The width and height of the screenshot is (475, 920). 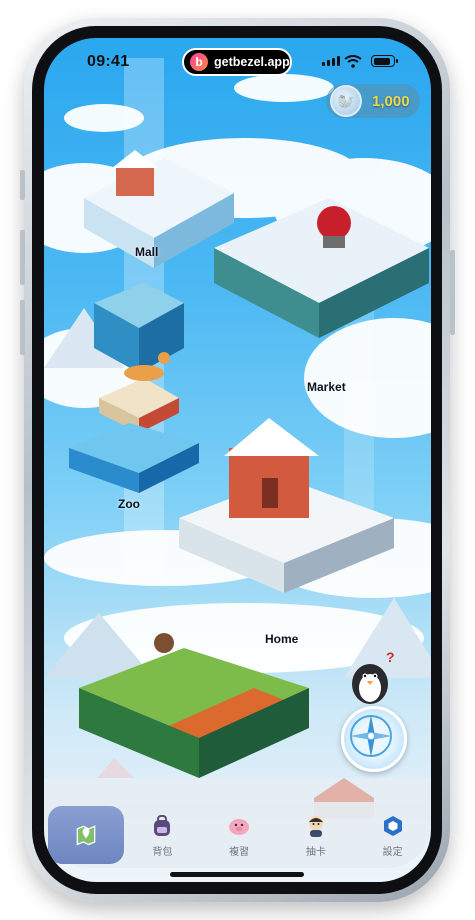 I want to click on location-market: Market, so click(x=326, y=387).